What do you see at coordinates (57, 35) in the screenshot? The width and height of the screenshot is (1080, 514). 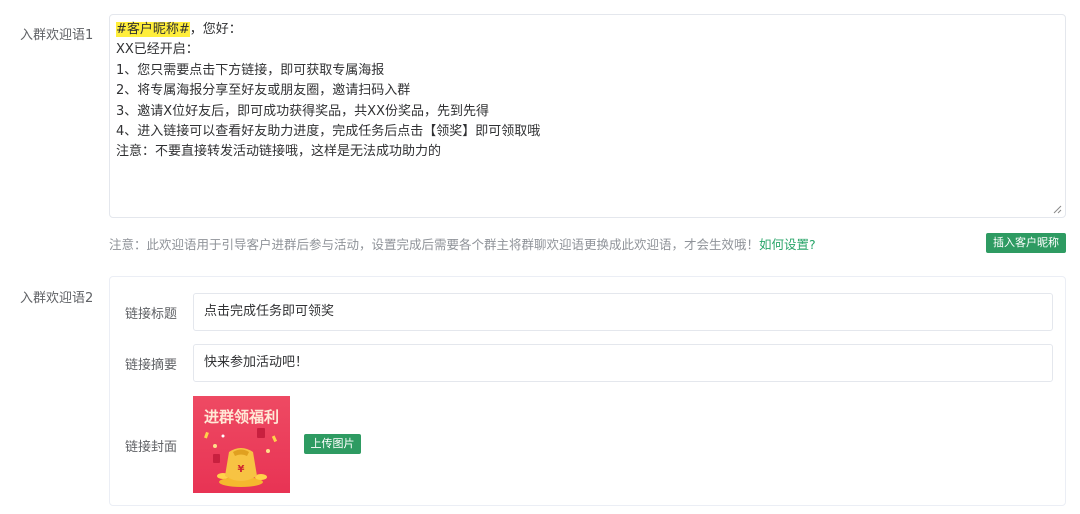 I see `welcome1-label: 入群欢迎语1` at bounding box center [57, 35].